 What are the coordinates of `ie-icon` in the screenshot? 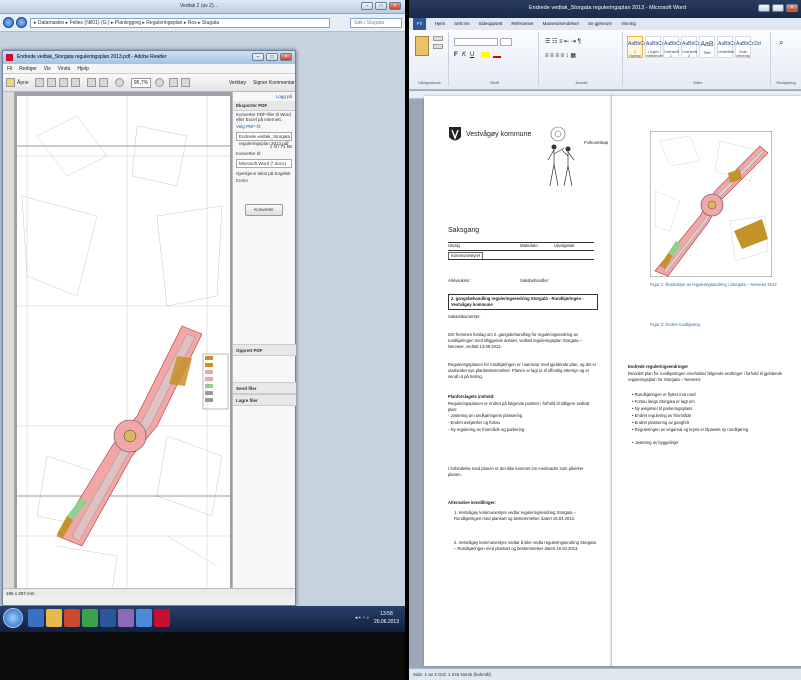 It's located at (36, 618).